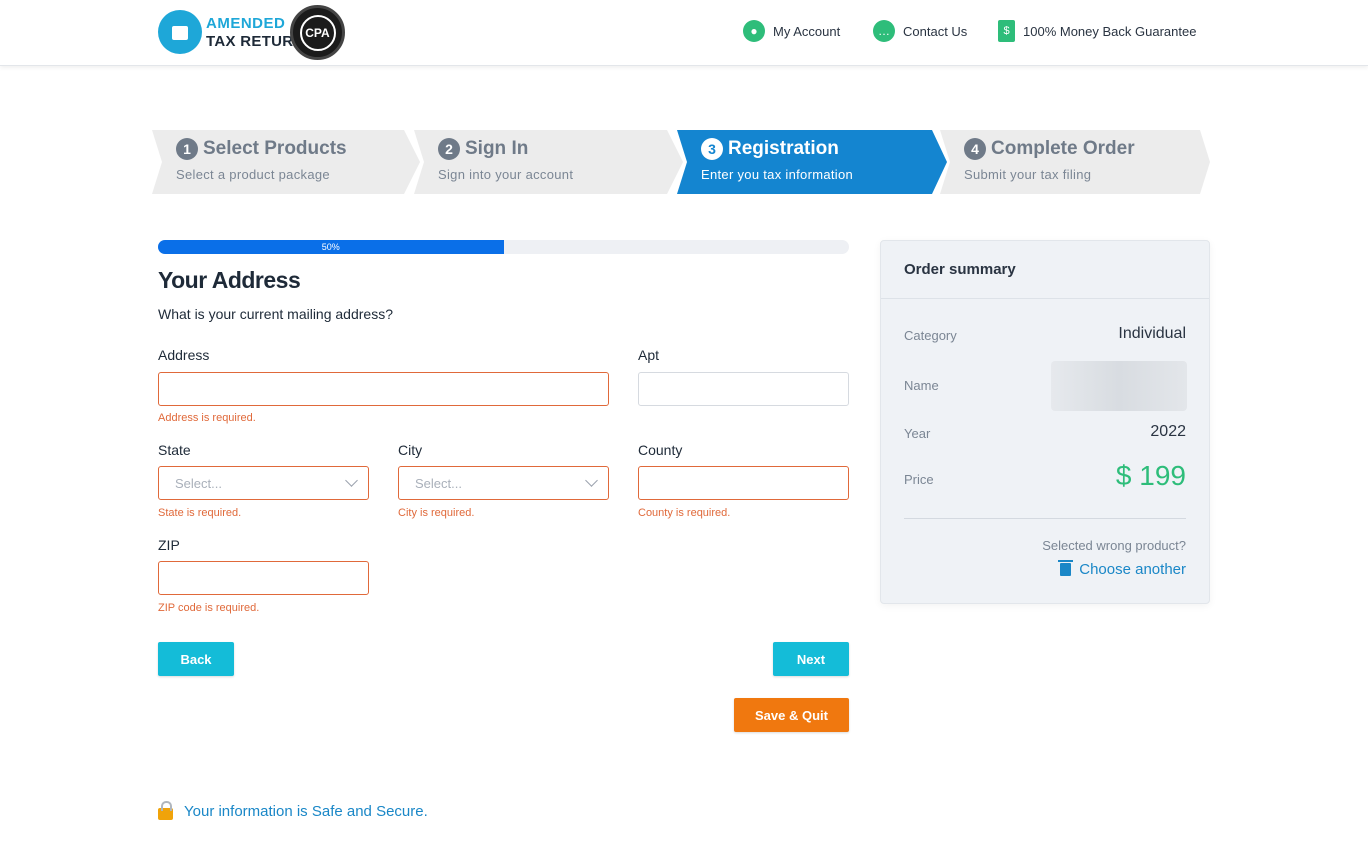  What do you see at coordinates (1132, 569) in the screenshot?
I see `choose-another-label: Choose another` at bounding box center [1132, 569].